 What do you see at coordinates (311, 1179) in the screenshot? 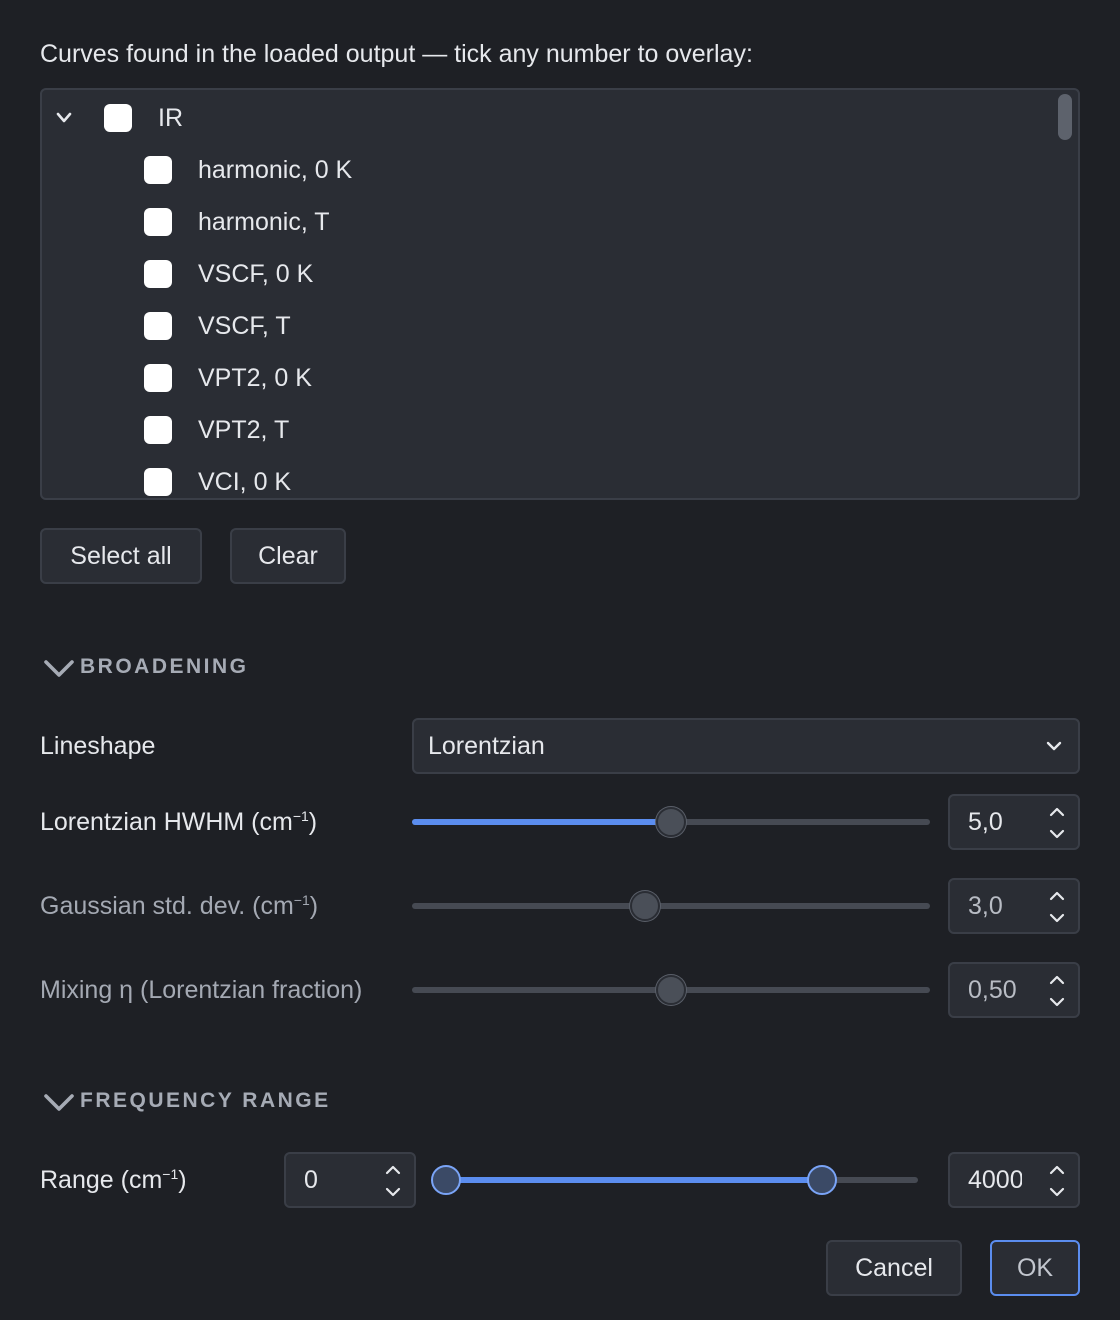
I see `spinbox-value: 0` at bounding box center [311, 1179].